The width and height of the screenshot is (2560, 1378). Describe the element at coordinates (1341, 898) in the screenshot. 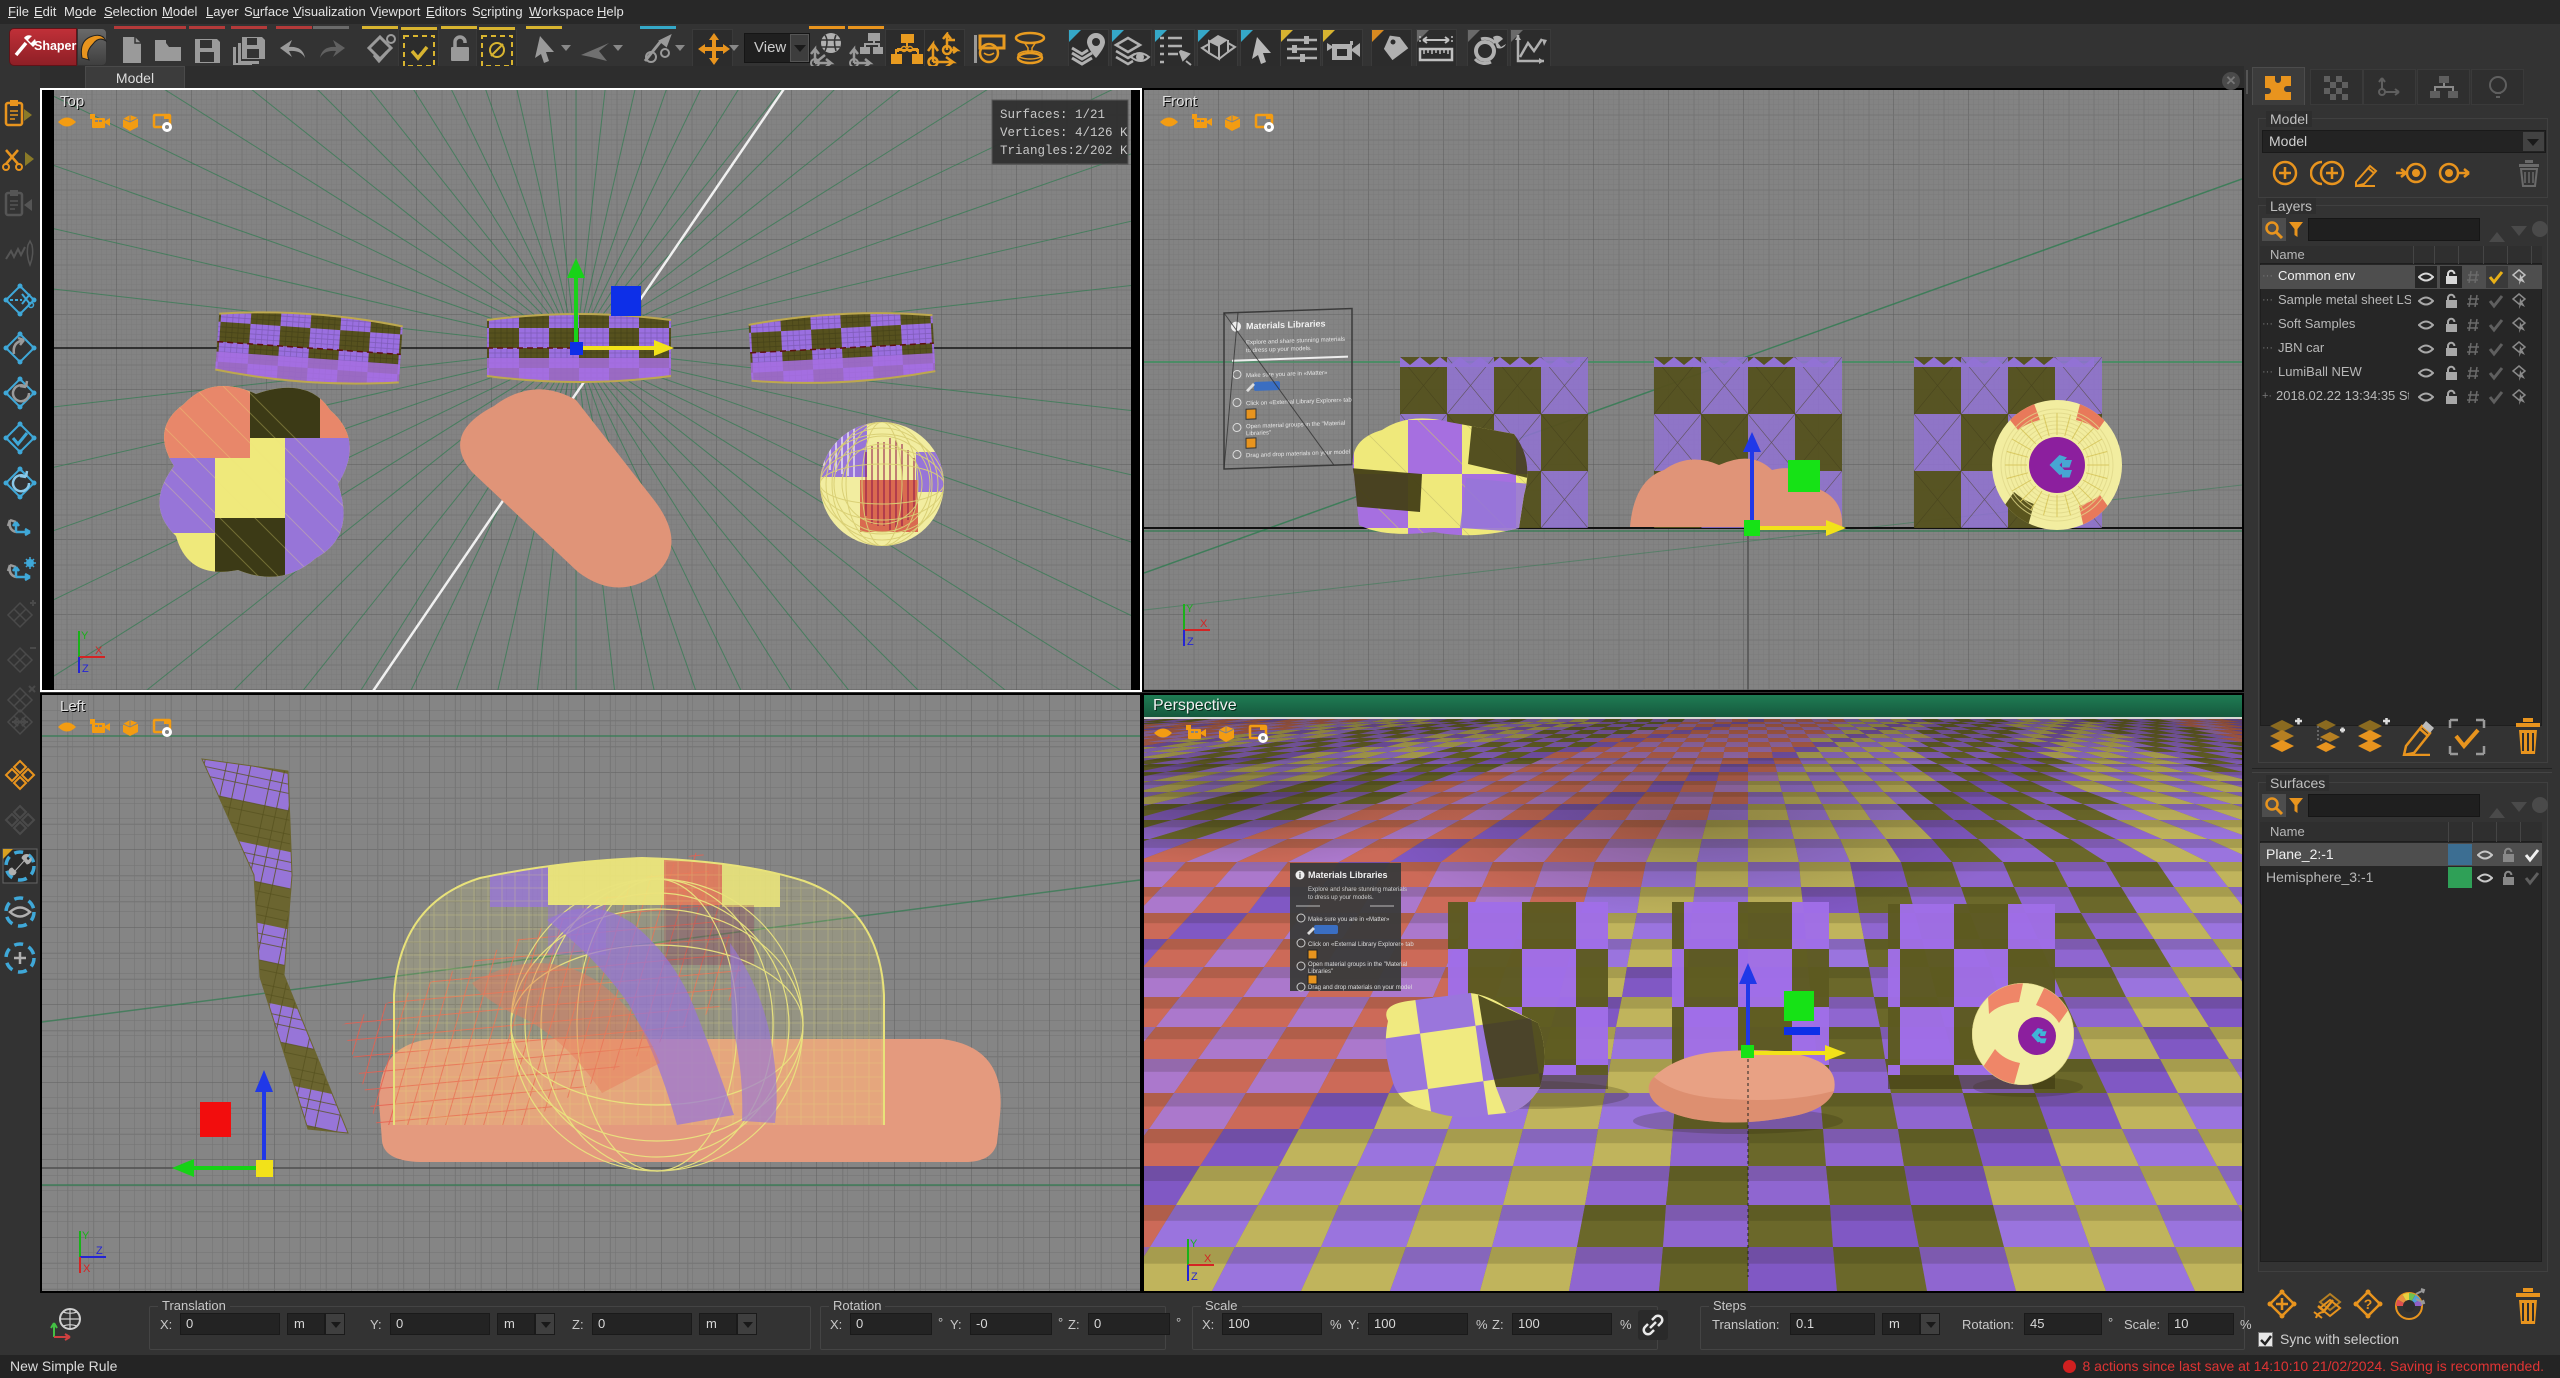

I see `svg-text: to dress up your models.` at that location.